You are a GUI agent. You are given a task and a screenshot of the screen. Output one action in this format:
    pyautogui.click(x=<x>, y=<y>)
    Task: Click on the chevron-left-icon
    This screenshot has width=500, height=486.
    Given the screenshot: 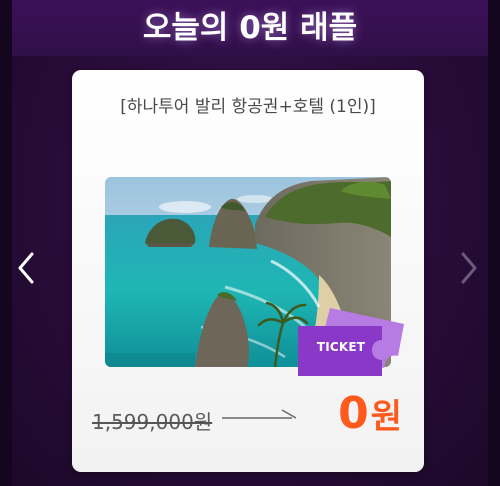 What is the action you would take?
    pyautogui.click(x=26, y=268)
    